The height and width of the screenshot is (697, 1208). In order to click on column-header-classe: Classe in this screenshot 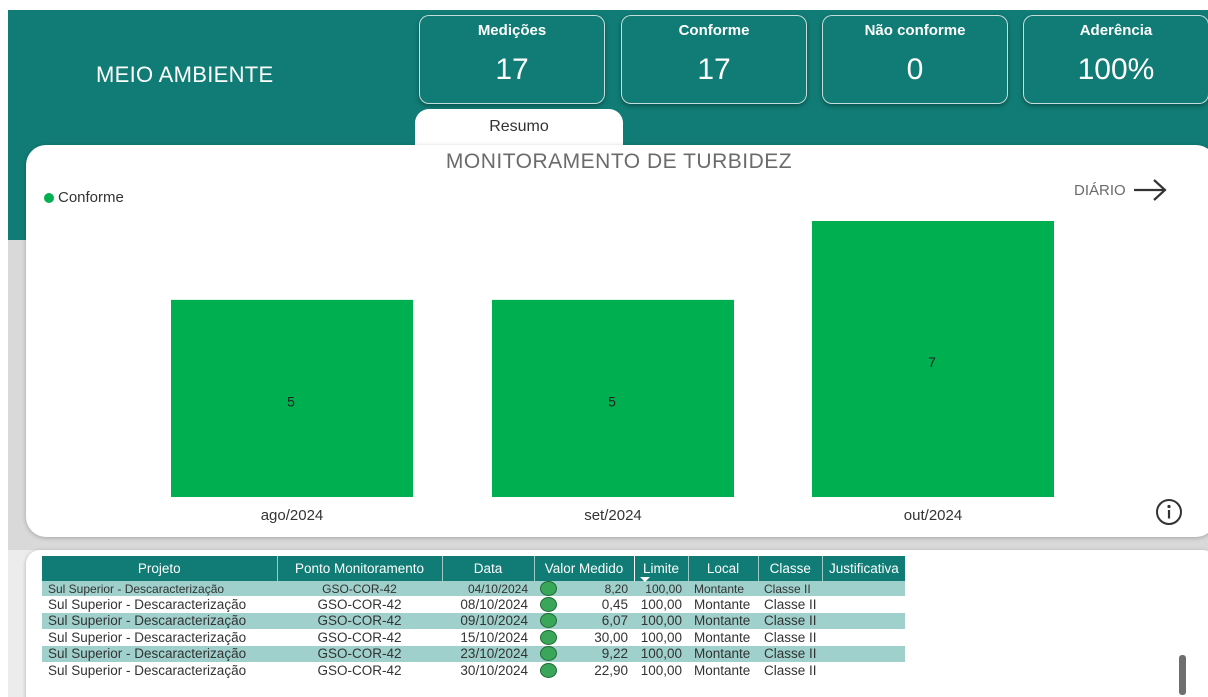, I will do `click(791, 568)`.